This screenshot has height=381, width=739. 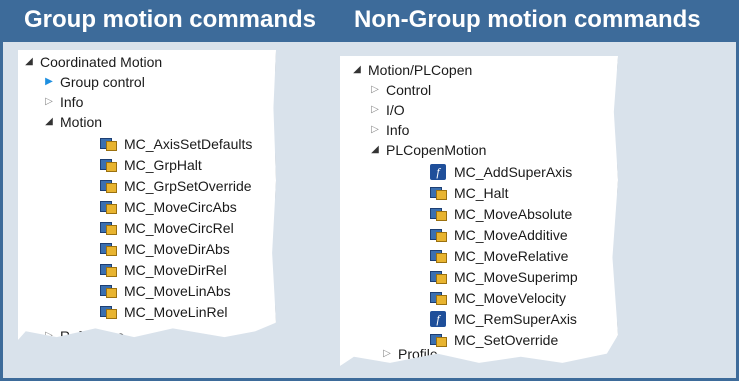 I want to click on leaf-label: MC_GrpHalt, so click(x=163, y=165).